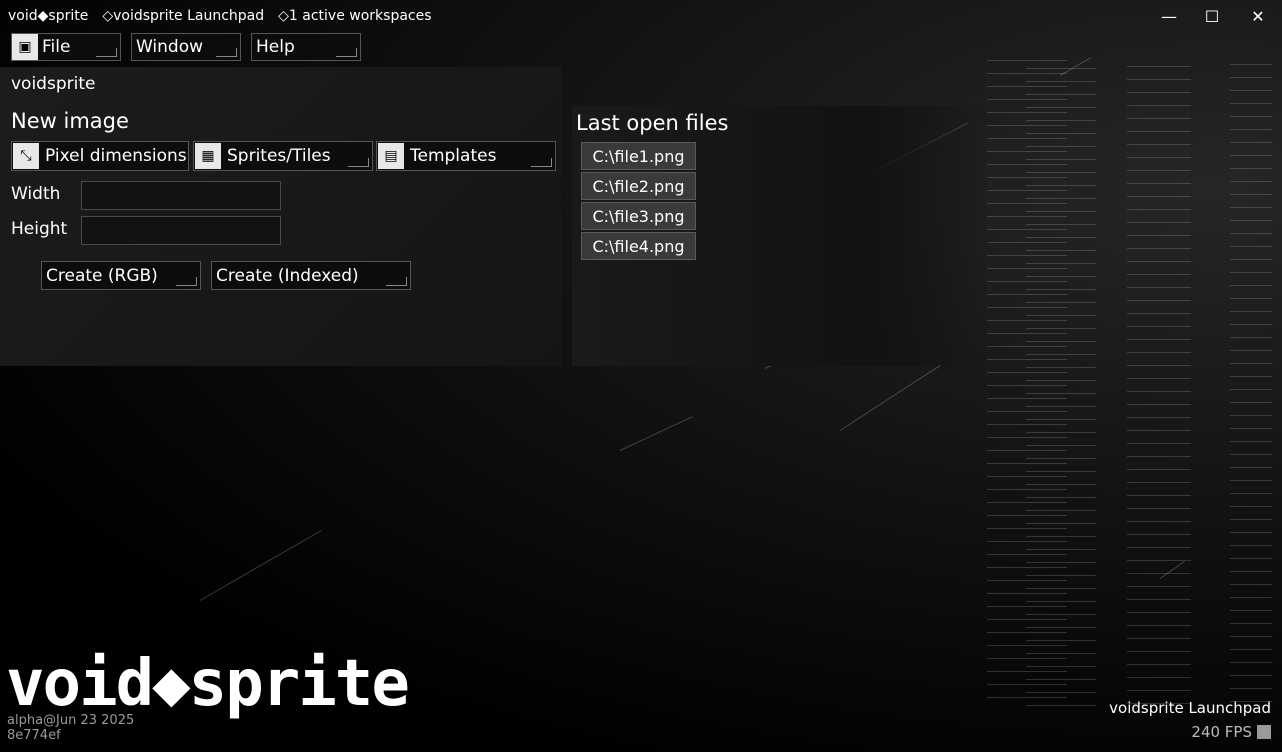 This screenshot has width=1282, height=752. I want to click on build-hash: 8e774ef, so click(34, 735).